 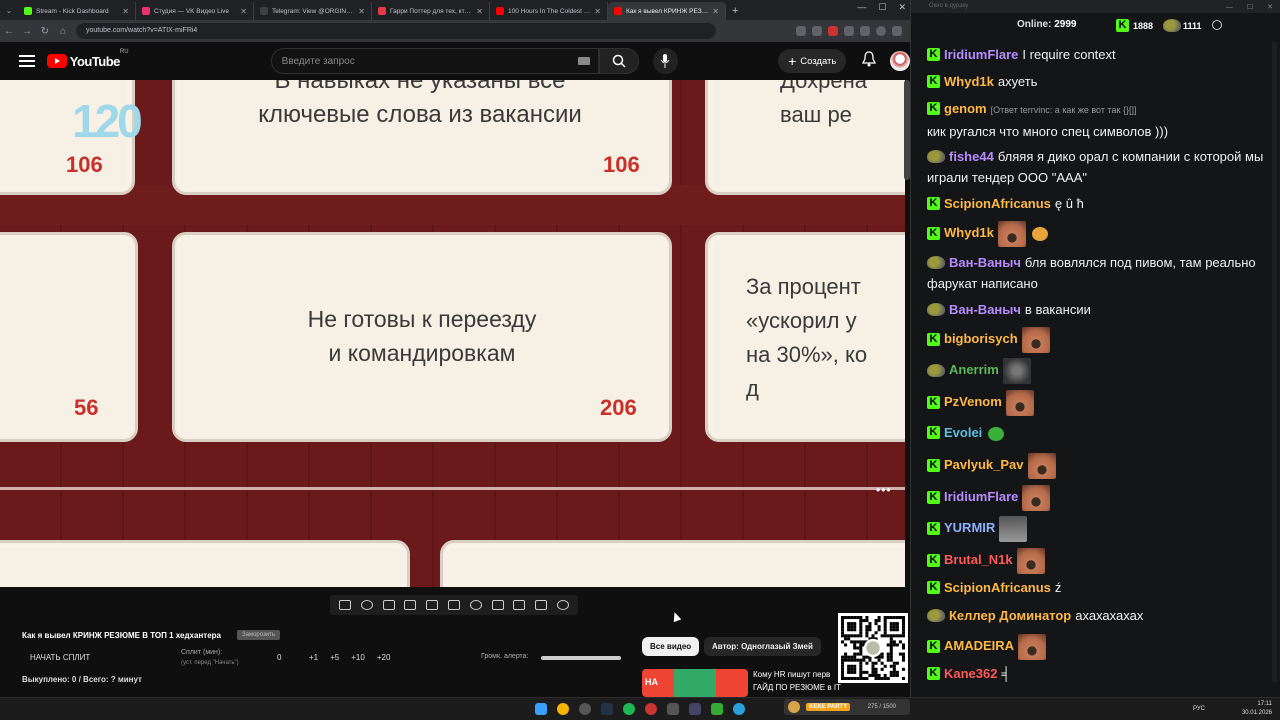 I want to click on language-indicator: РУС, so click(x=1199, y=709).